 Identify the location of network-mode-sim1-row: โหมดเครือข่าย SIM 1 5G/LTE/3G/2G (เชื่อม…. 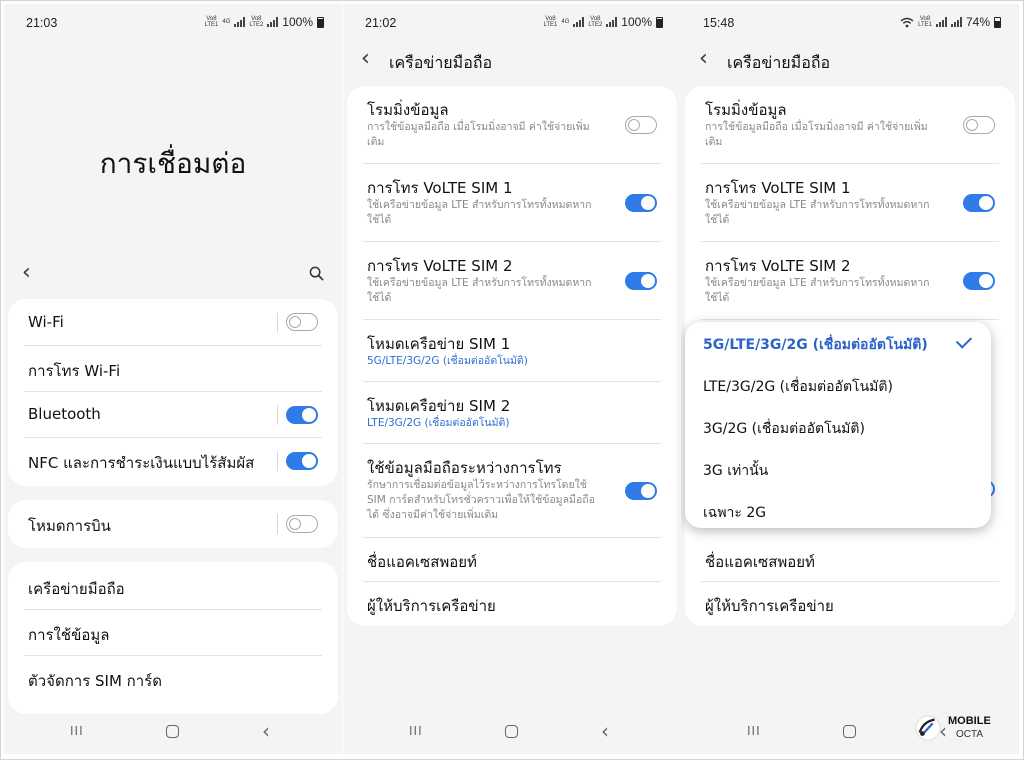
(512, 351).